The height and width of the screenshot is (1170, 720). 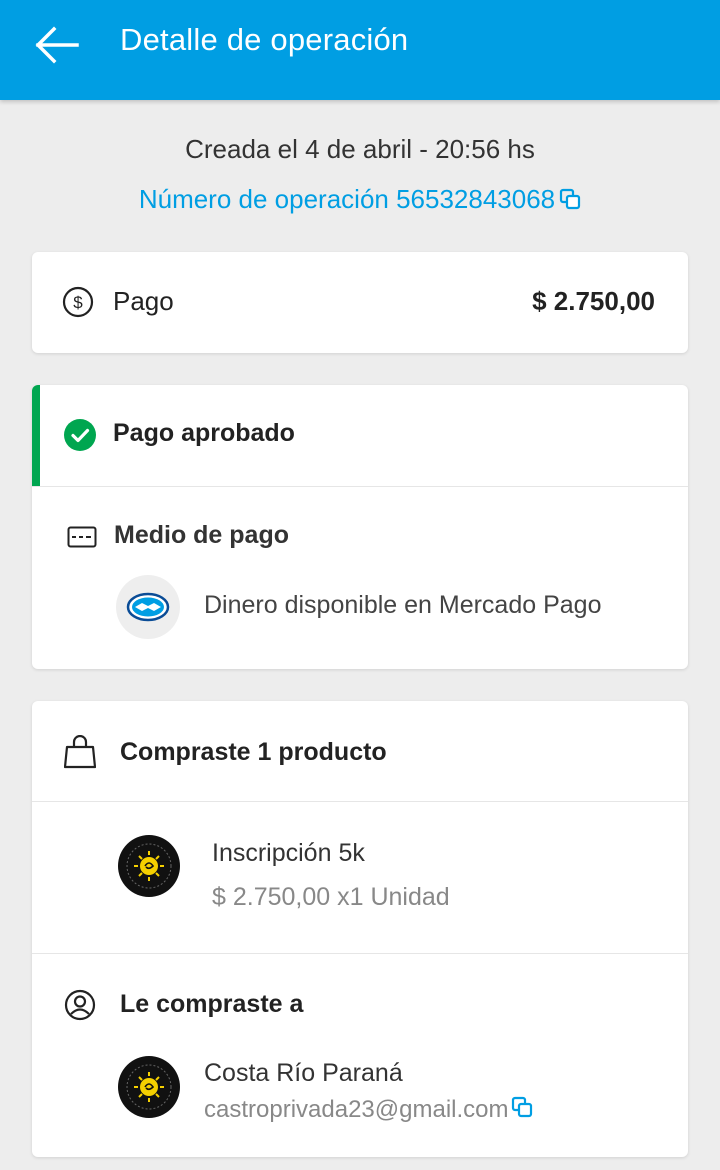 I want to click on product-name: Inscripción 5k, so click(x=288, y=853).